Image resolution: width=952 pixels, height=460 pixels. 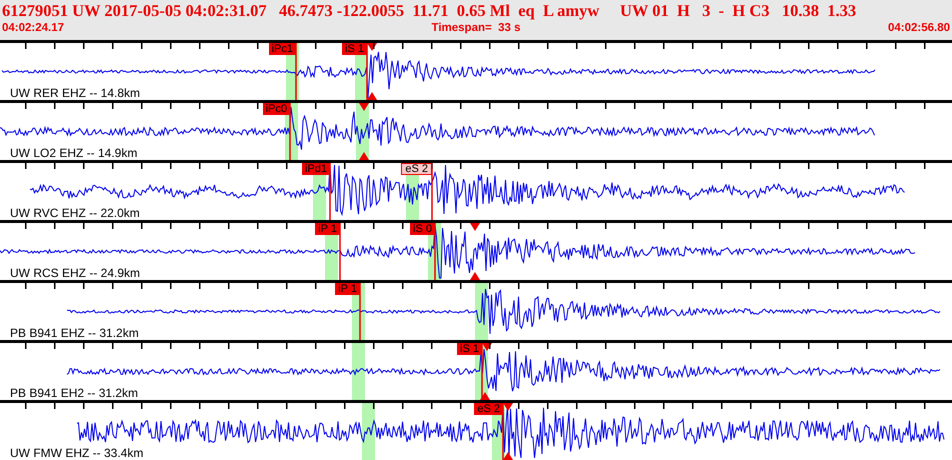 I want to click on timespan: Timespan= 33 s, so click(x=476, y=28).